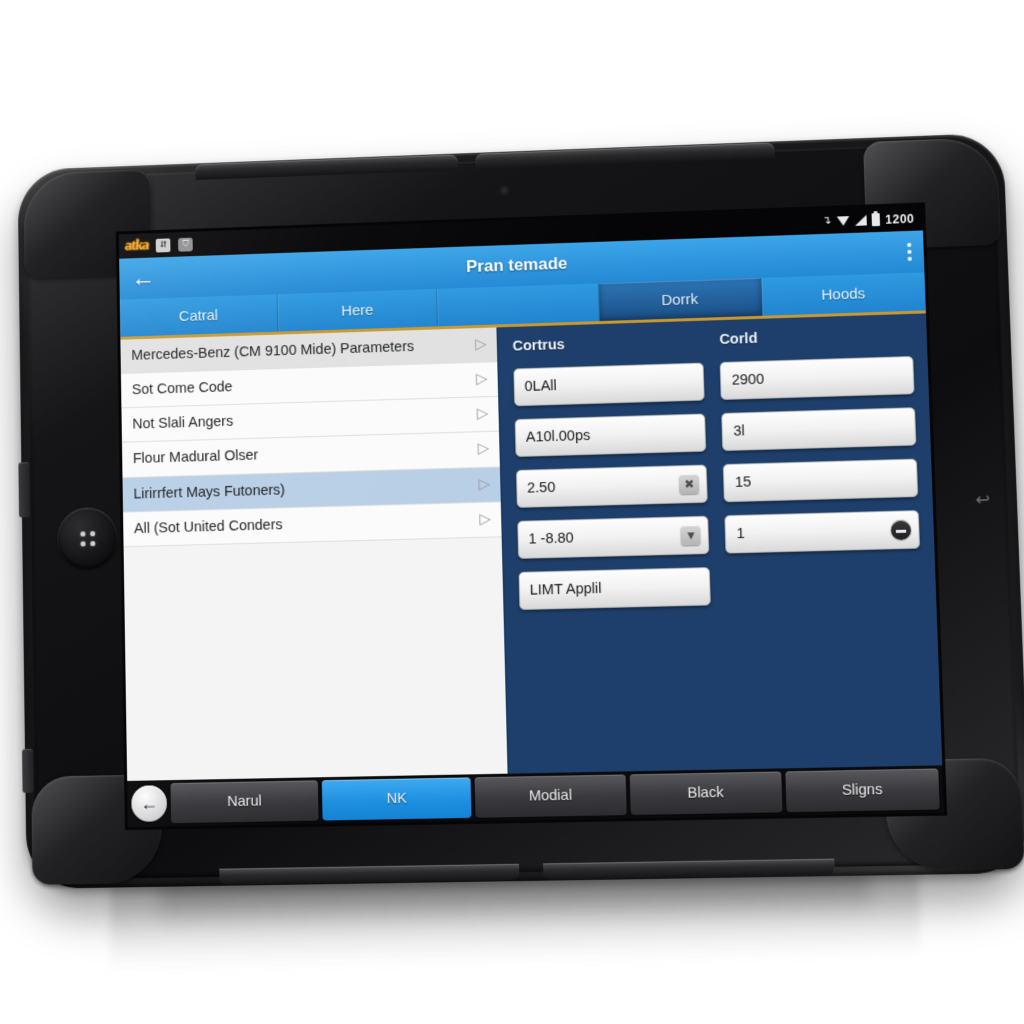  What do you see at coordinates (821, 480) in the screenshot?
I see `field-corld-3: 15` at bounding box center [821, 480].